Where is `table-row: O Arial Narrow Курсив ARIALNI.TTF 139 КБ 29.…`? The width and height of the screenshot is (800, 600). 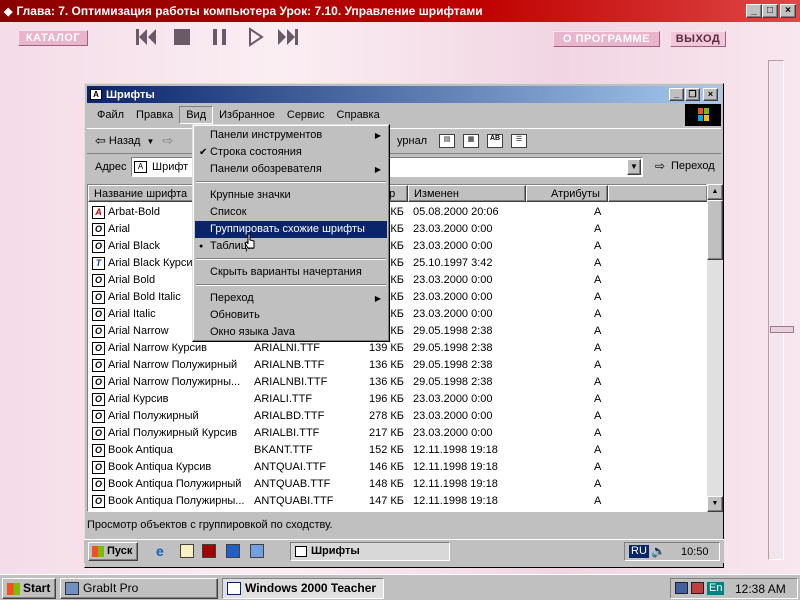 table-row: O Arial Narrow Курсив ARIALNI.TTF 139 КБ 29.… is located at coordinates (398, 348).